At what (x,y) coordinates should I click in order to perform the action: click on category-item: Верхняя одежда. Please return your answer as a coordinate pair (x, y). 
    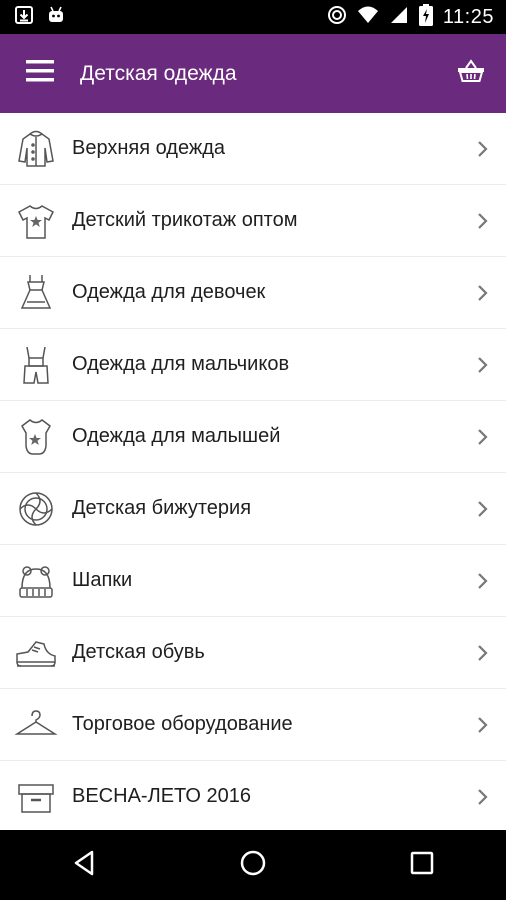
    Looking at the image, I should click on (253, 149).